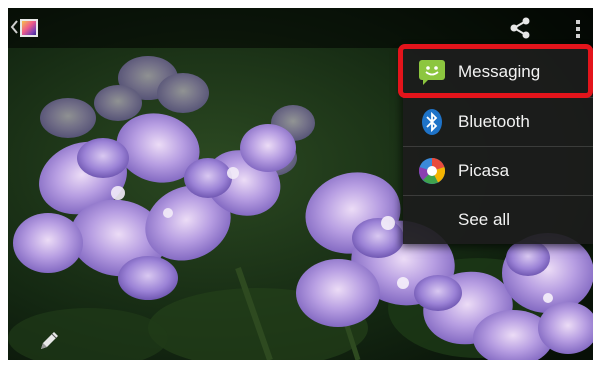  I want to click on menu-item-label: Bluetooth, so click(494, 121).